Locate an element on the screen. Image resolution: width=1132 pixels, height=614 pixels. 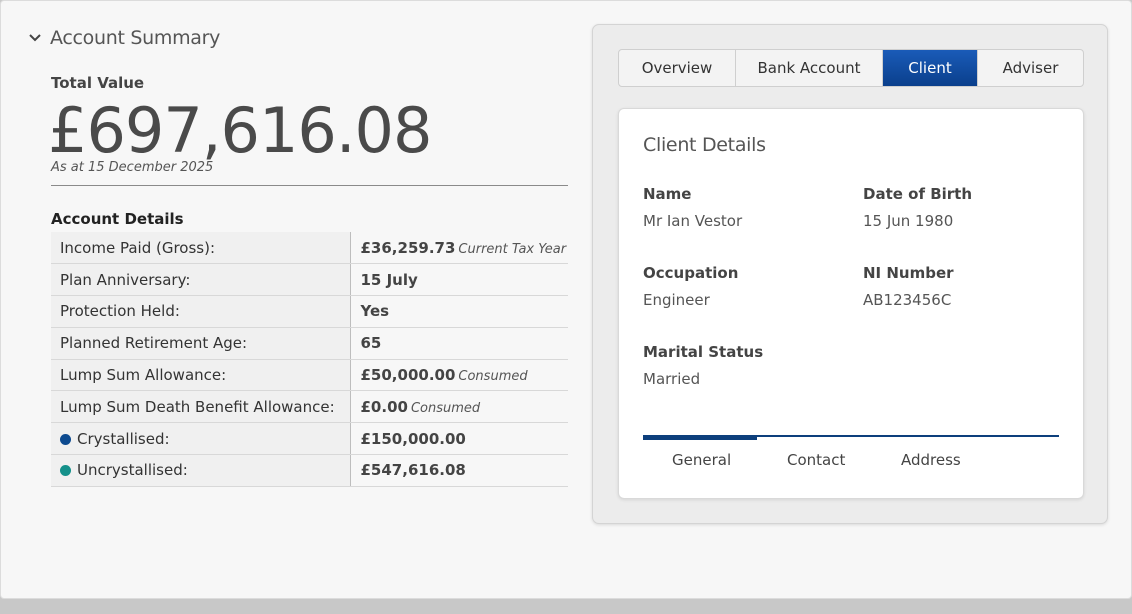
row-value: £150,000.00 is located at coordinates (413, 438).